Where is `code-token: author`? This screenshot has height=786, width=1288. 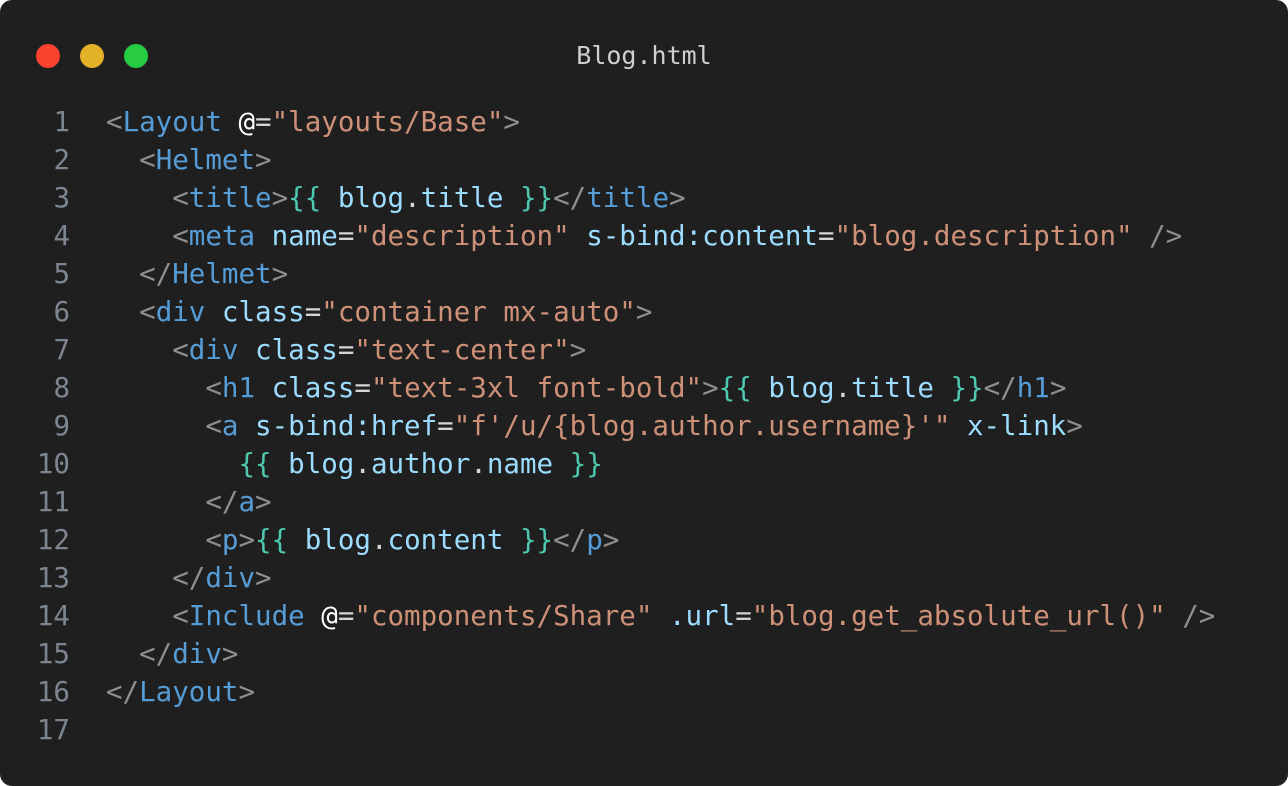 code-token: author is located at coordinates (420, 464).